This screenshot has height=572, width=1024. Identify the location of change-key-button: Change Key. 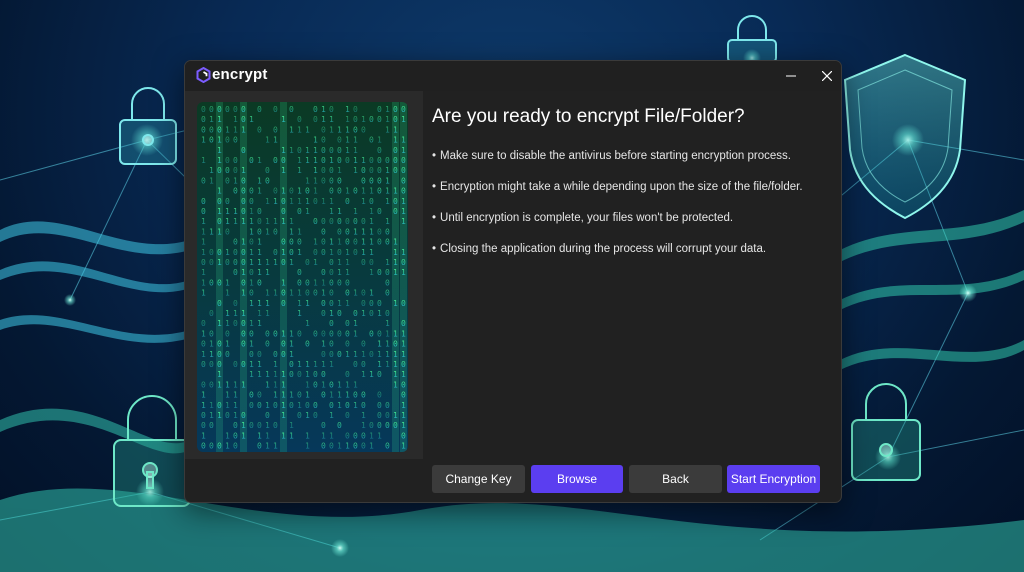
(478, 479).